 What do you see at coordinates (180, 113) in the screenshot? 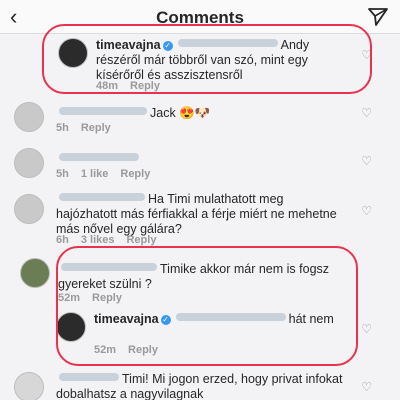
I see `comment-text: Jack 😍🐶` at bounding box center [180, 113].